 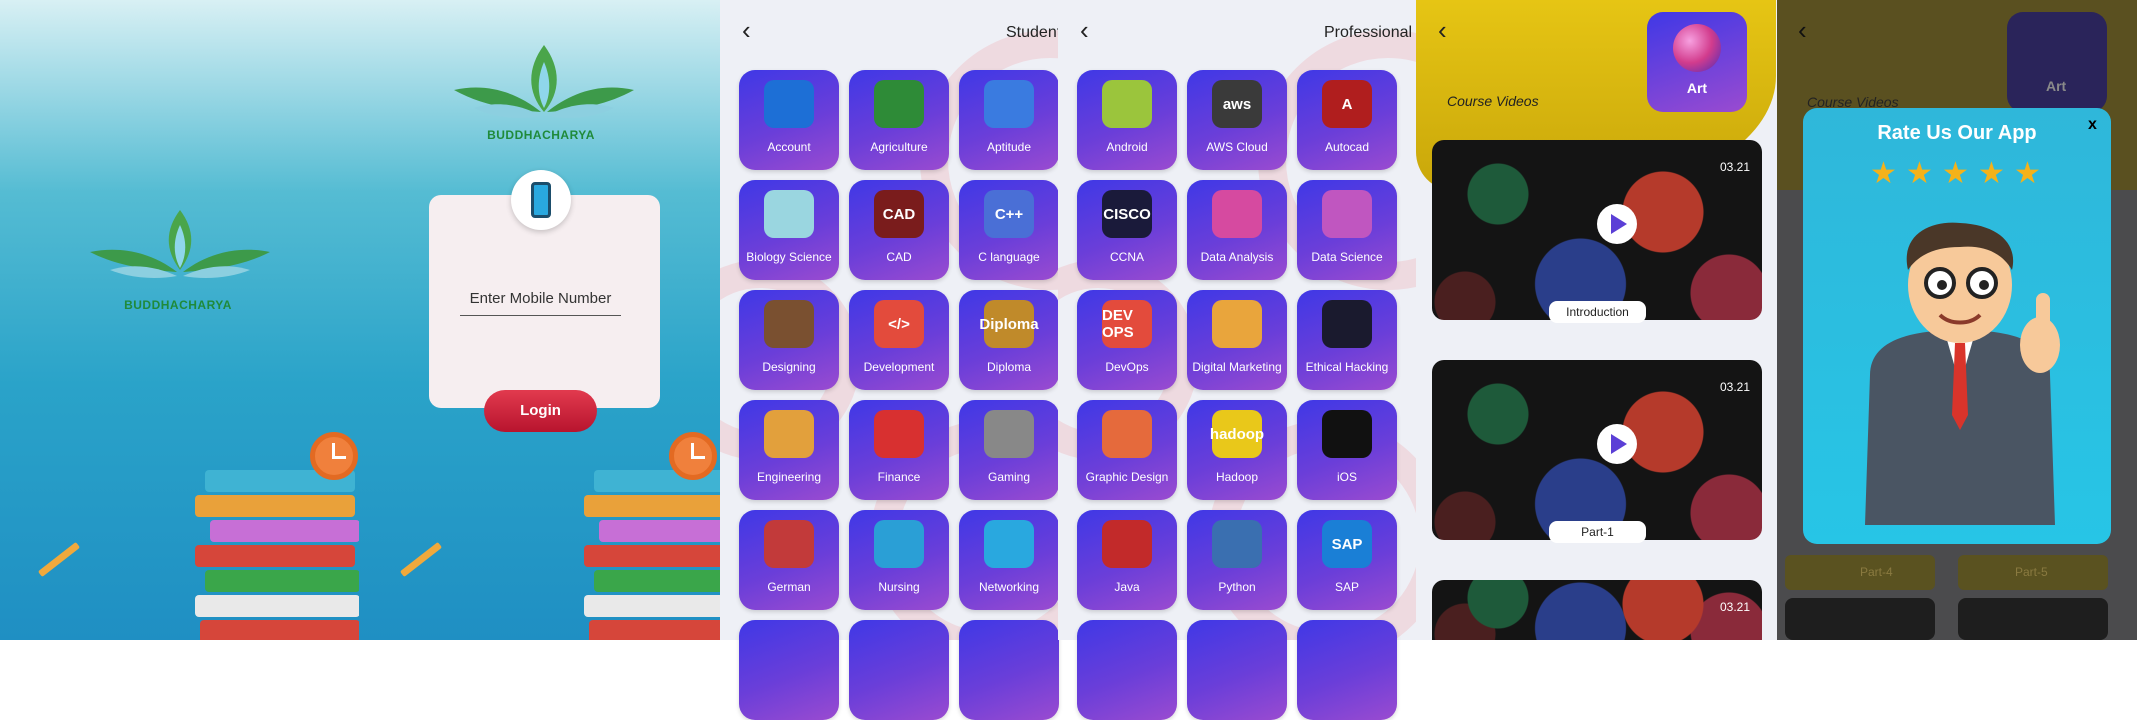 I want to click on course-tile-label: DevOps, so click(x=1127, y=367).